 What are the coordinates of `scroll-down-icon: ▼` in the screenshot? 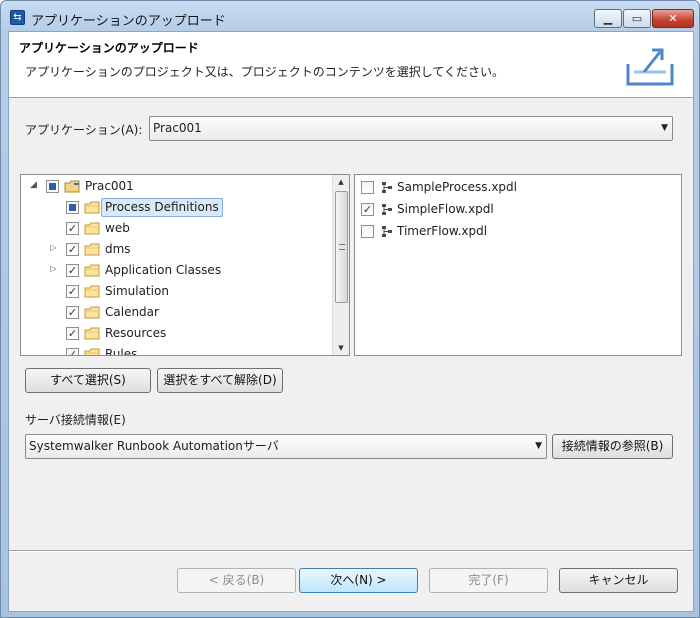 It's located at (341, 348).